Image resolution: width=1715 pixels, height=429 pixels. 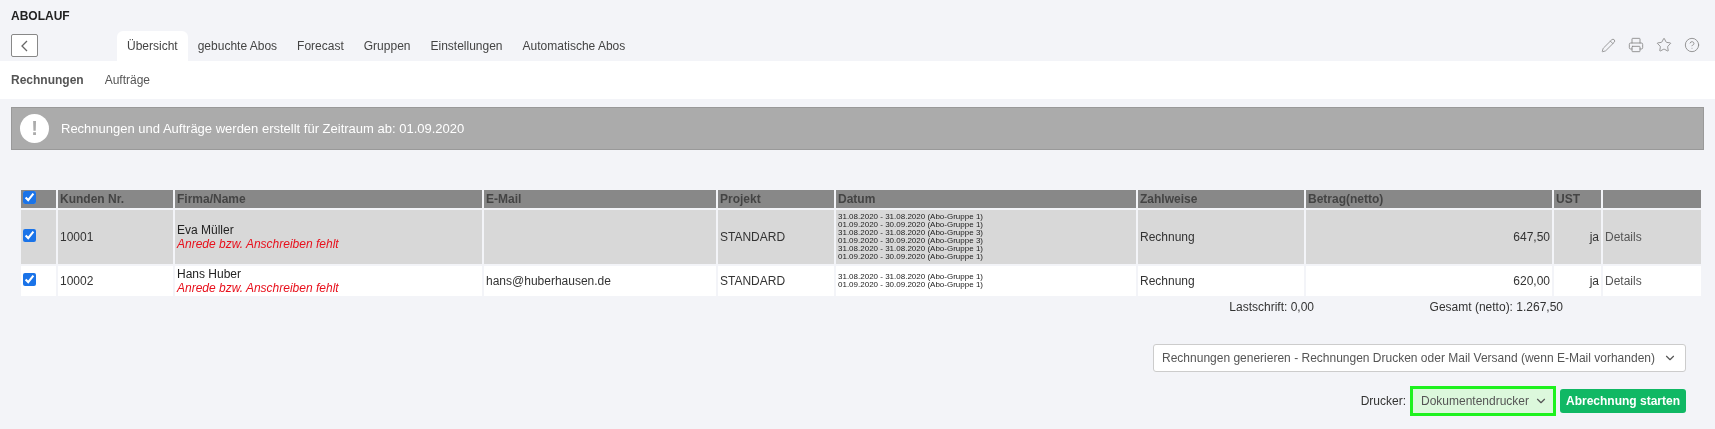 What do you see at coordinates (127, 80) in the screenshot?
I see `sub-tab: Aufträge` at bounding box center [127, 80].